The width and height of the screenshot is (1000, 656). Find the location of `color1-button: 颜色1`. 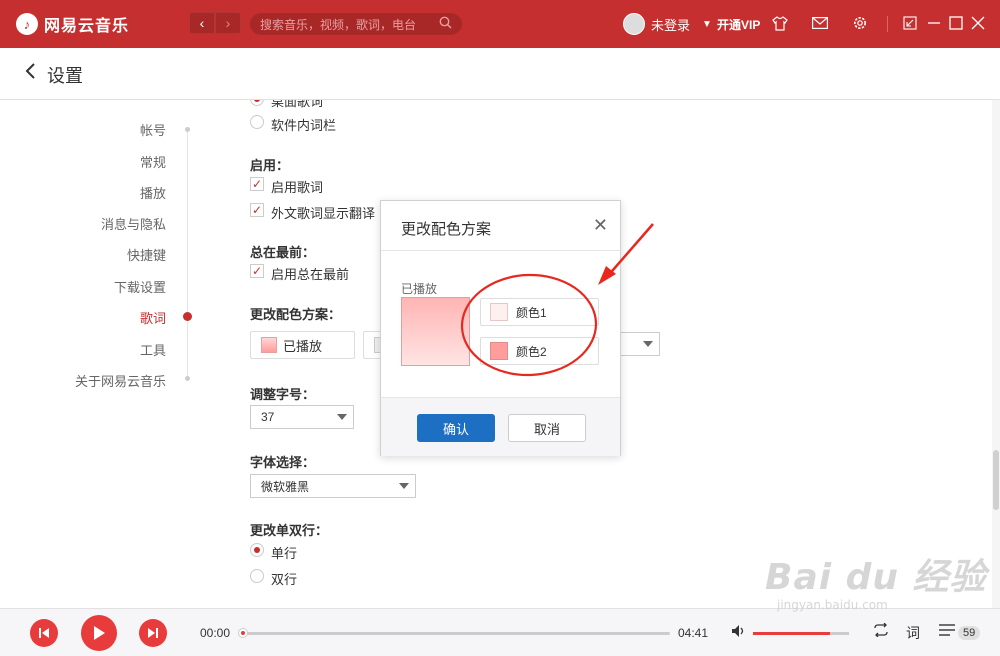

color1-button: 颜色1 is located at coordinates (539, 312).